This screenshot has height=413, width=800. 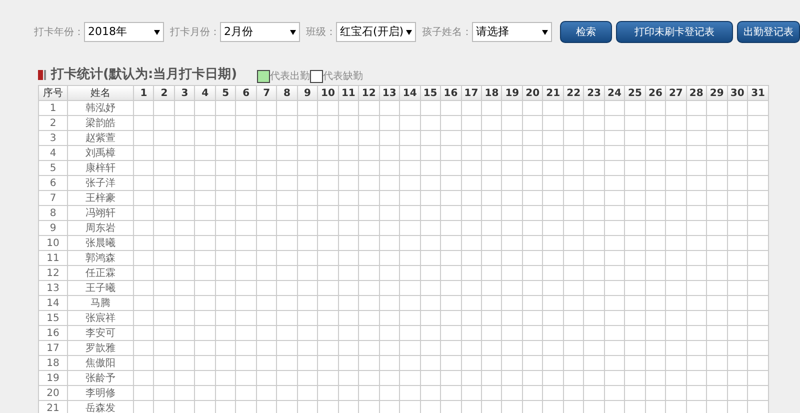 What do you see at coordinates (53, 258) in the screenshot?
I see `table-cell: 11` at bounding box center [53, 258].